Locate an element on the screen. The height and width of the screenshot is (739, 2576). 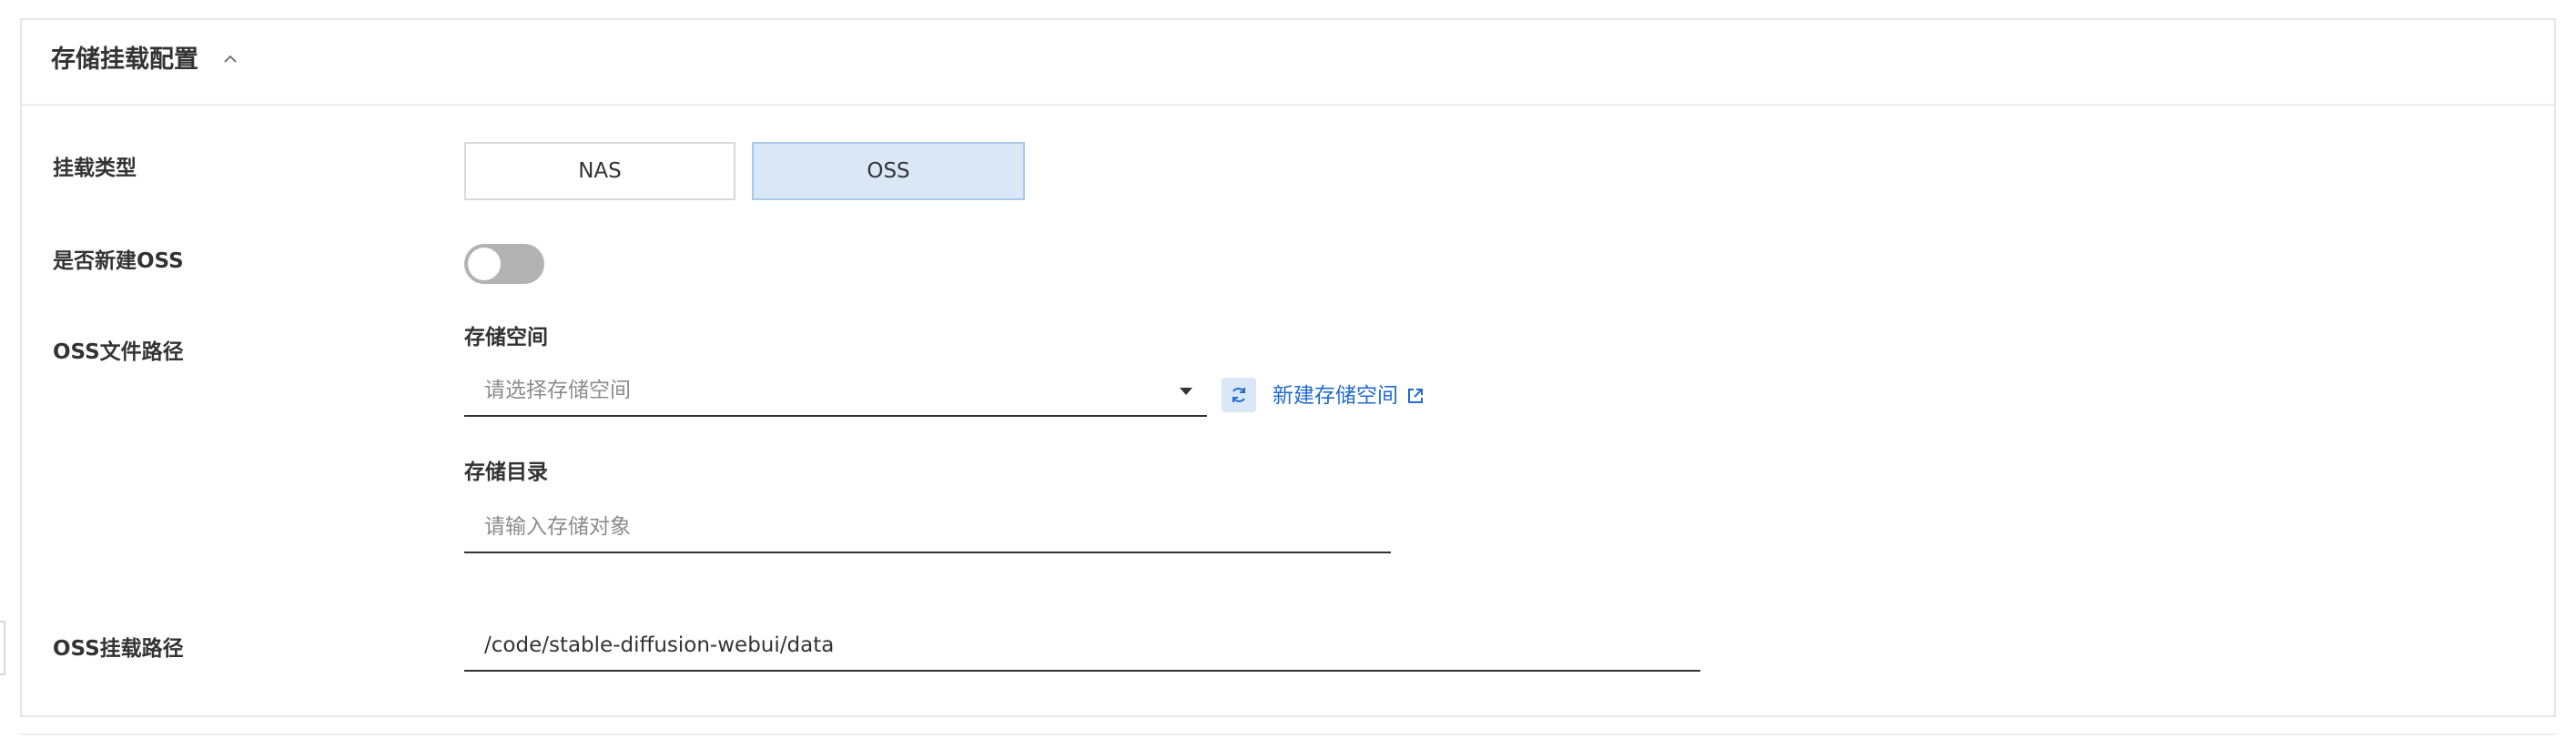
oss-mount-path-input: /code/stable-diffusion-webui/data is located at coordinates (1082, 646).